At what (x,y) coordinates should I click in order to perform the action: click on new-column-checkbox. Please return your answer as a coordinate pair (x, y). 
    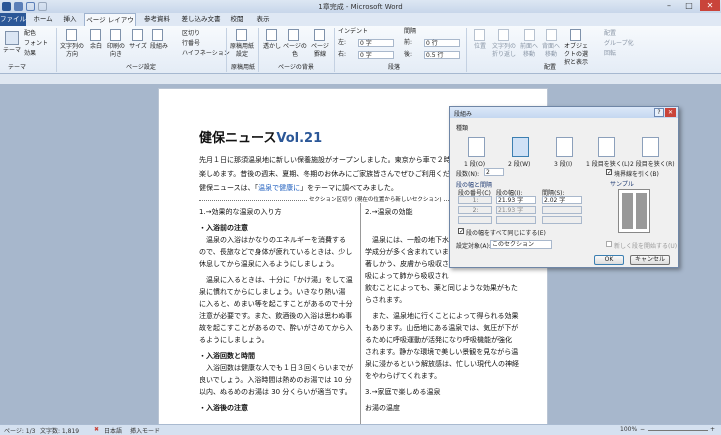
    Looking at the image, I should click on (609, 244).